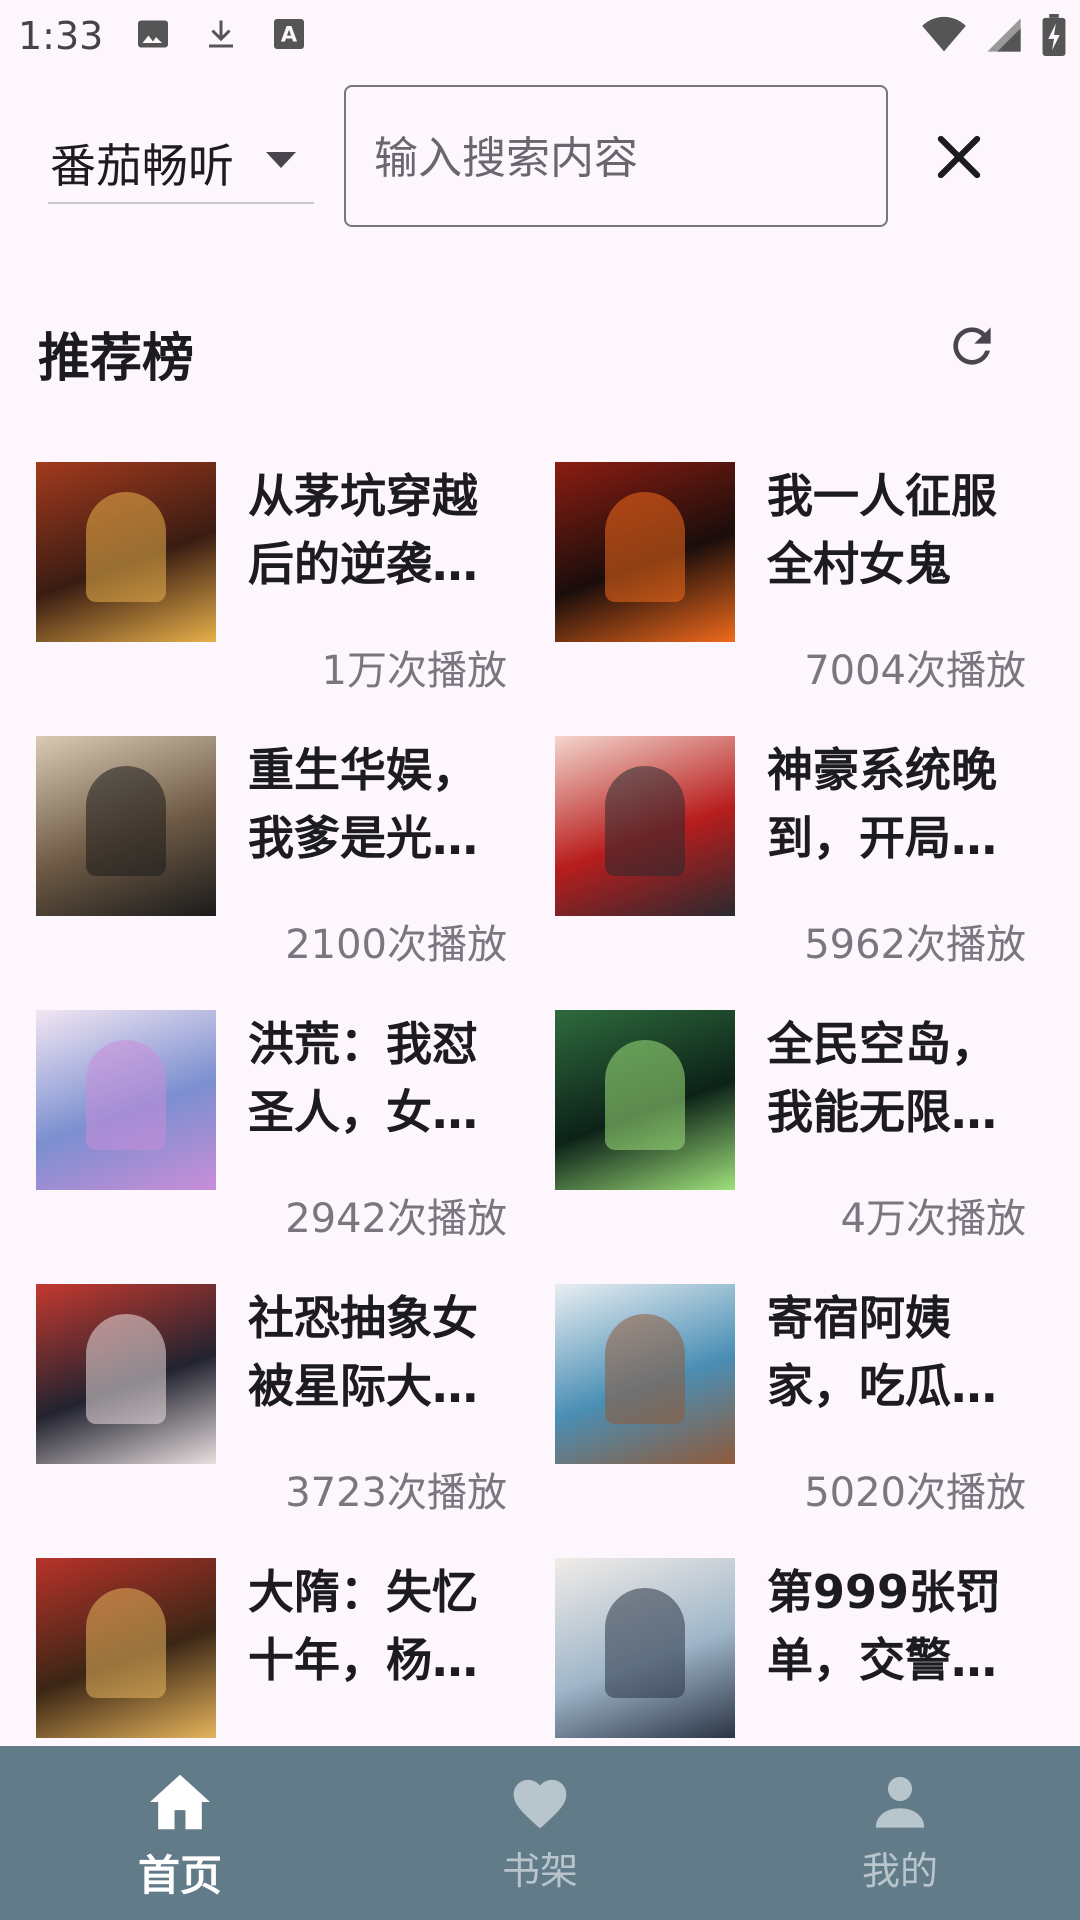  I want to click on play-count: 5020次播放, so click(915, 1493).